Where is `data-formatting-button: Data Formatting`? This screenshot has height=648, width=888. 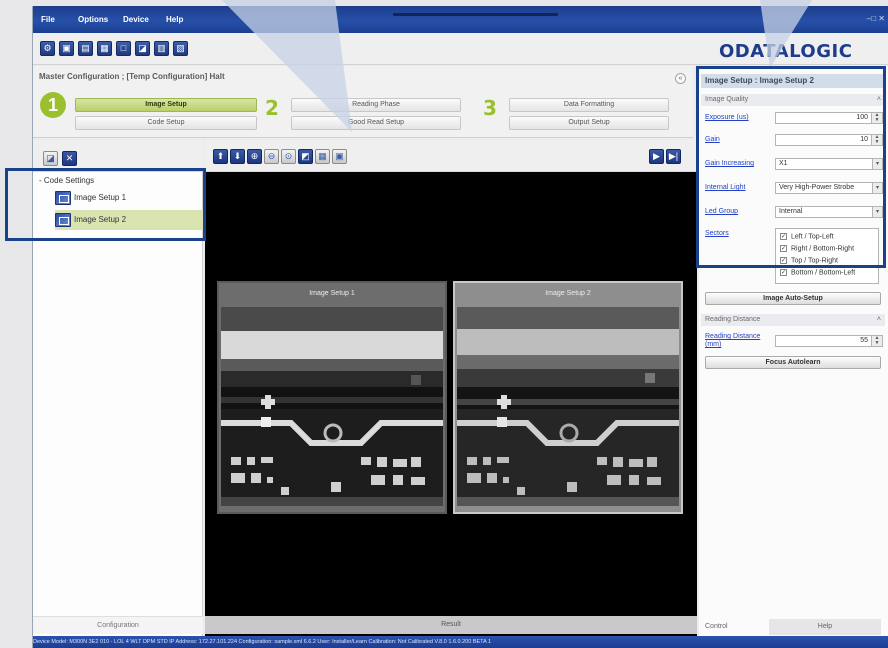
data-formatting-button: Data Formatting is located at coordinates (589, 105).